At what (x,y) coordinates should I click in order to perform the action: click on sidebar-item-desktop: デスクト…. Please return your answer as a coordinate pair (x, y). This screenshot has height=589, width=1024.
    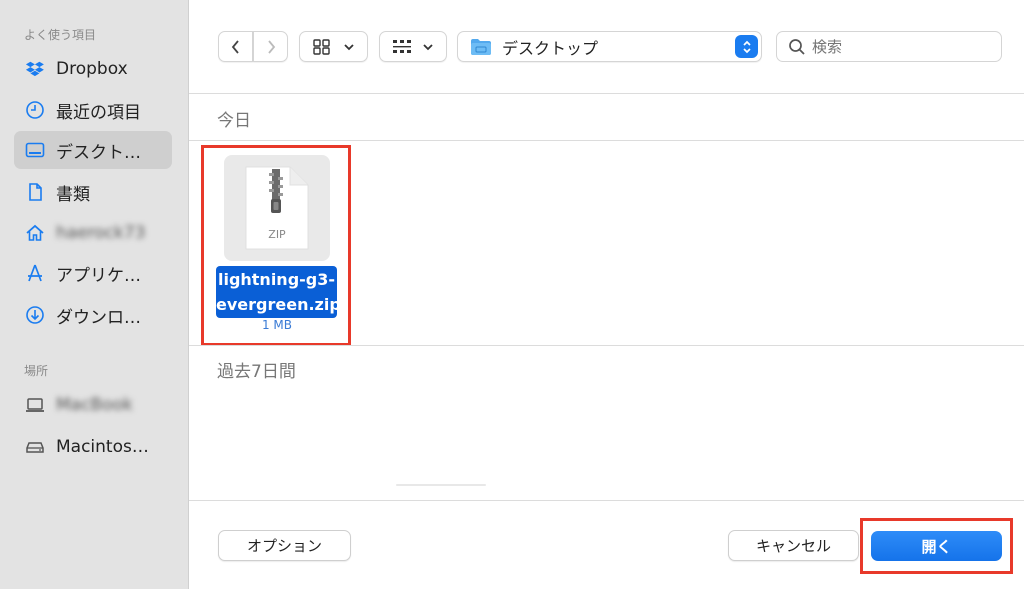
    Looking at the image, I should click on (93, 150).